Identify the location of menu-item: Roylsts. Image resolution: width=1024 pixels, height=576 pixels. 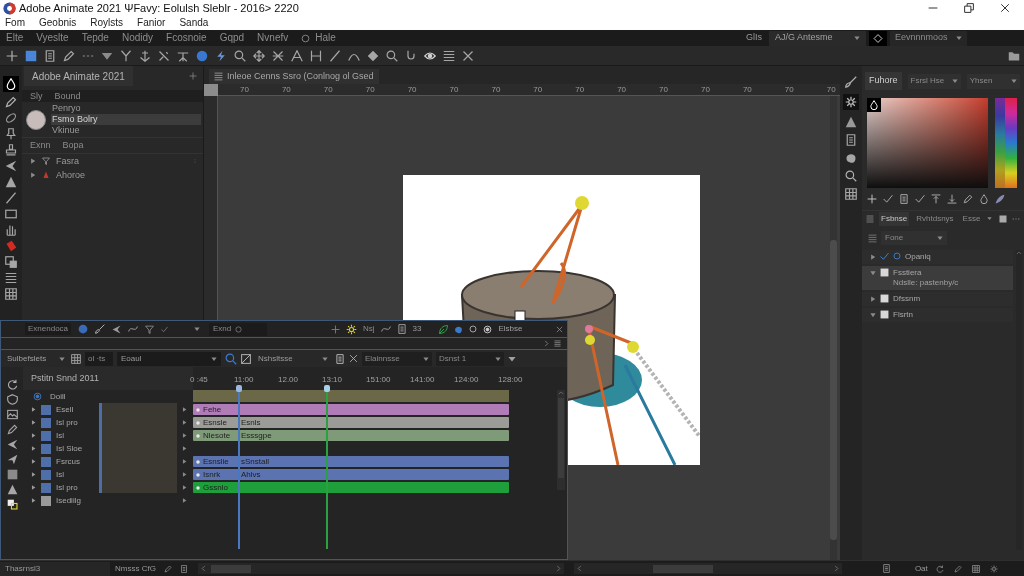
(107, 23).